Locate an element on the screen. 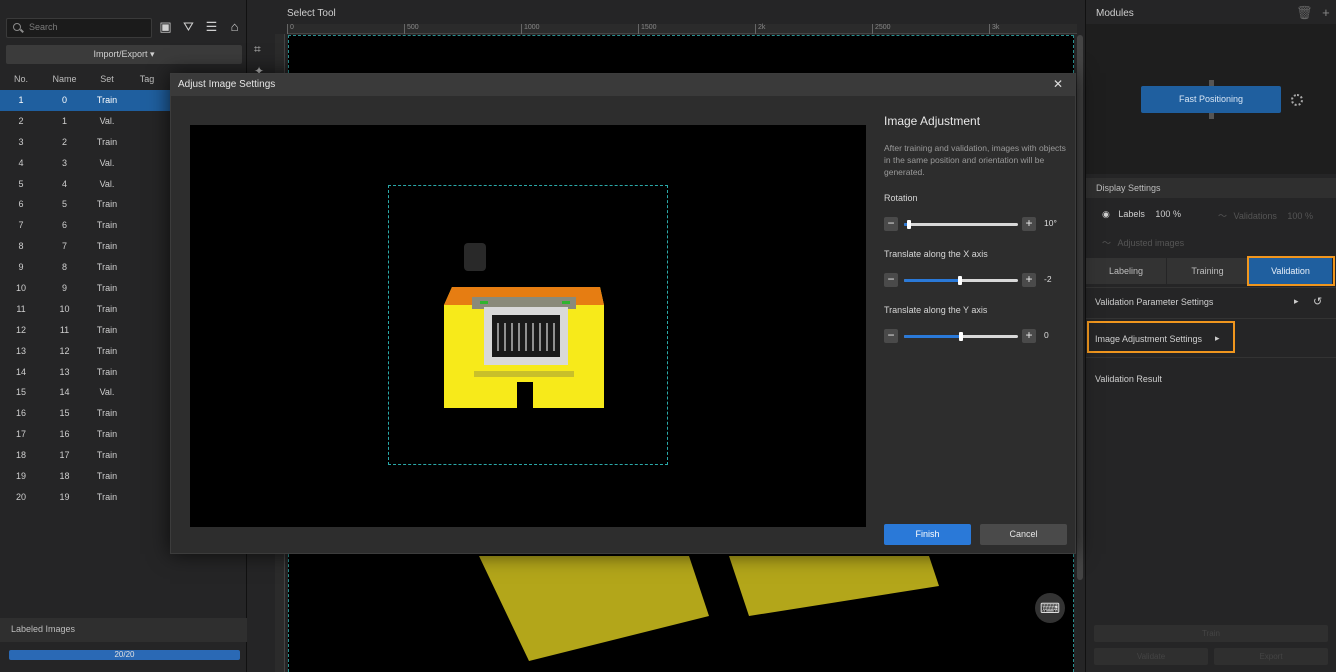 This screenshot has height=672, width=1336. translate-x-label: Translate along the X axis is located at coordinates (936, 254).